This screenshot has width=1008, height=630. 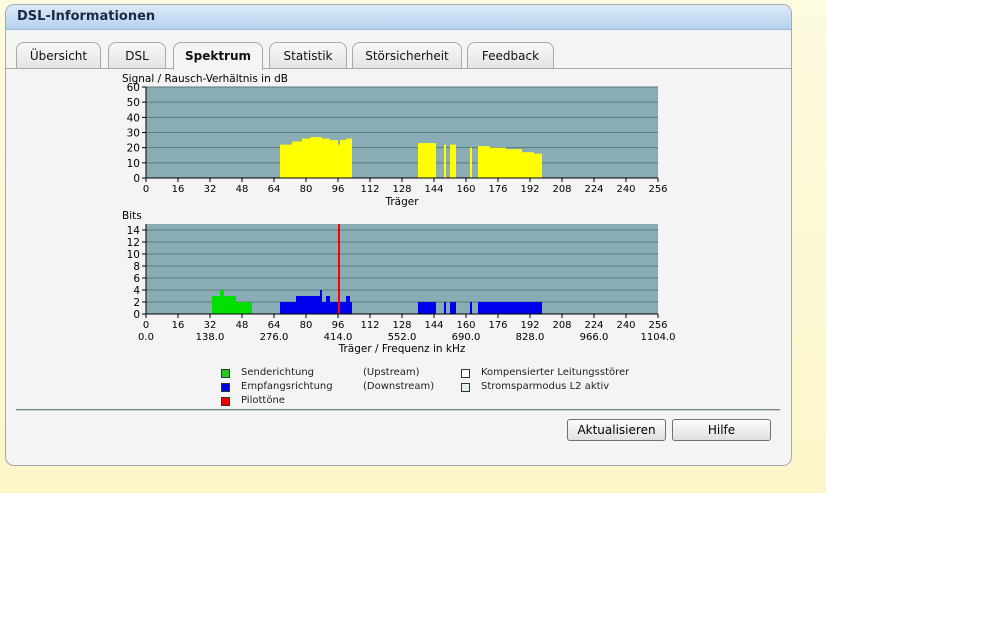 What do you see at coordinates (225, 401) in the screenshot?
I see `legend-pilot-swatch` at bounding box center [225, 401].